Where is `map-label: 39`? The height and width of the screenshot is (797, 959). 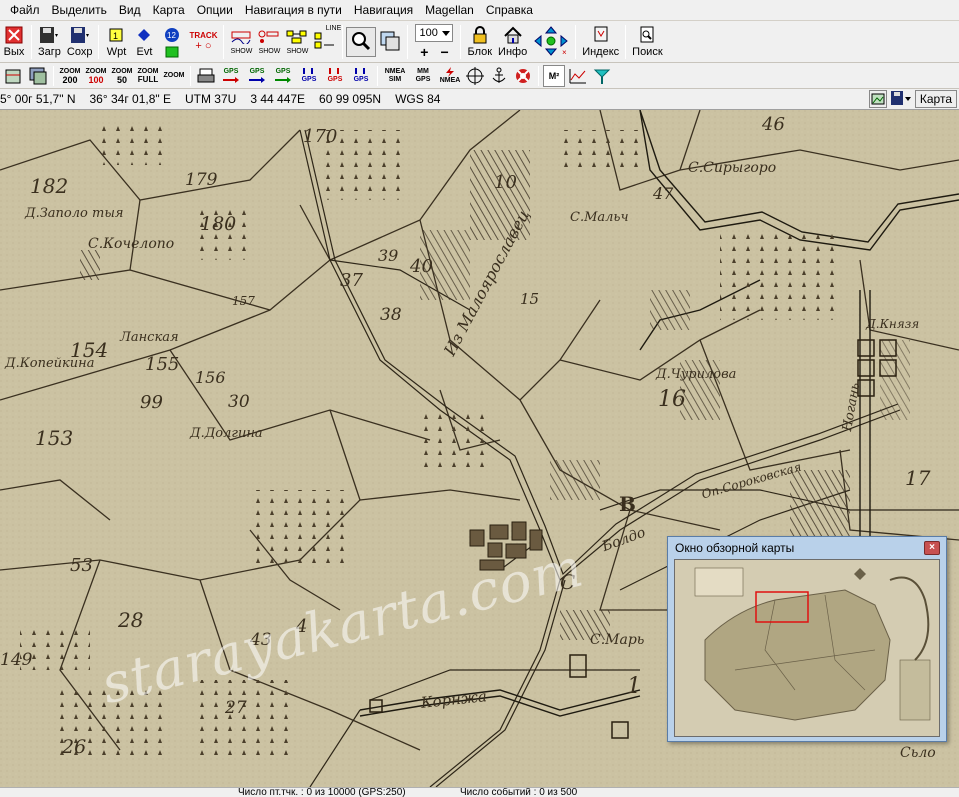 map-label: 39 is located at coordinates (388, 255).